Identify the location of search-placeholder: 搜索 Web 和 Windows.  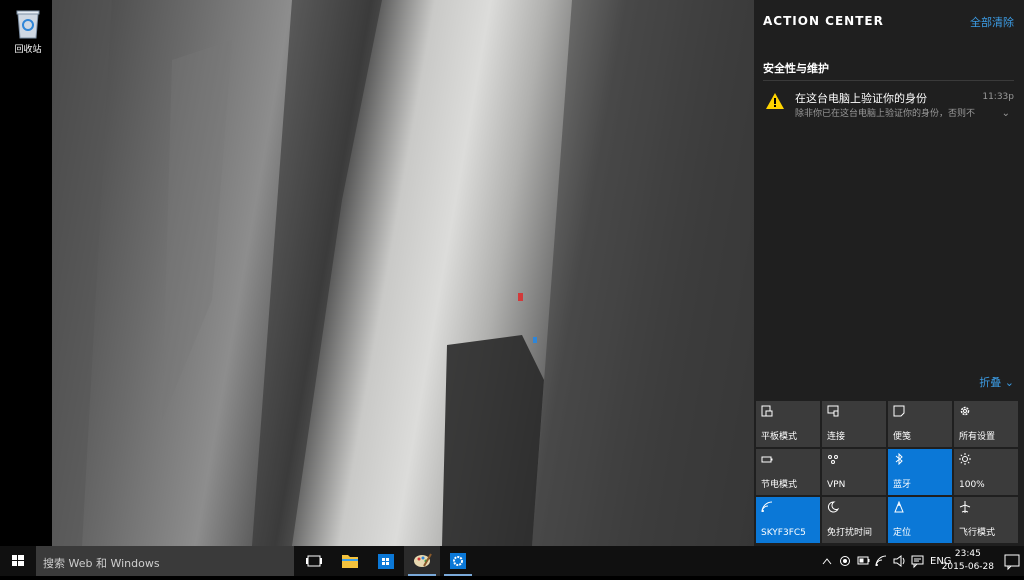
(101, 563).